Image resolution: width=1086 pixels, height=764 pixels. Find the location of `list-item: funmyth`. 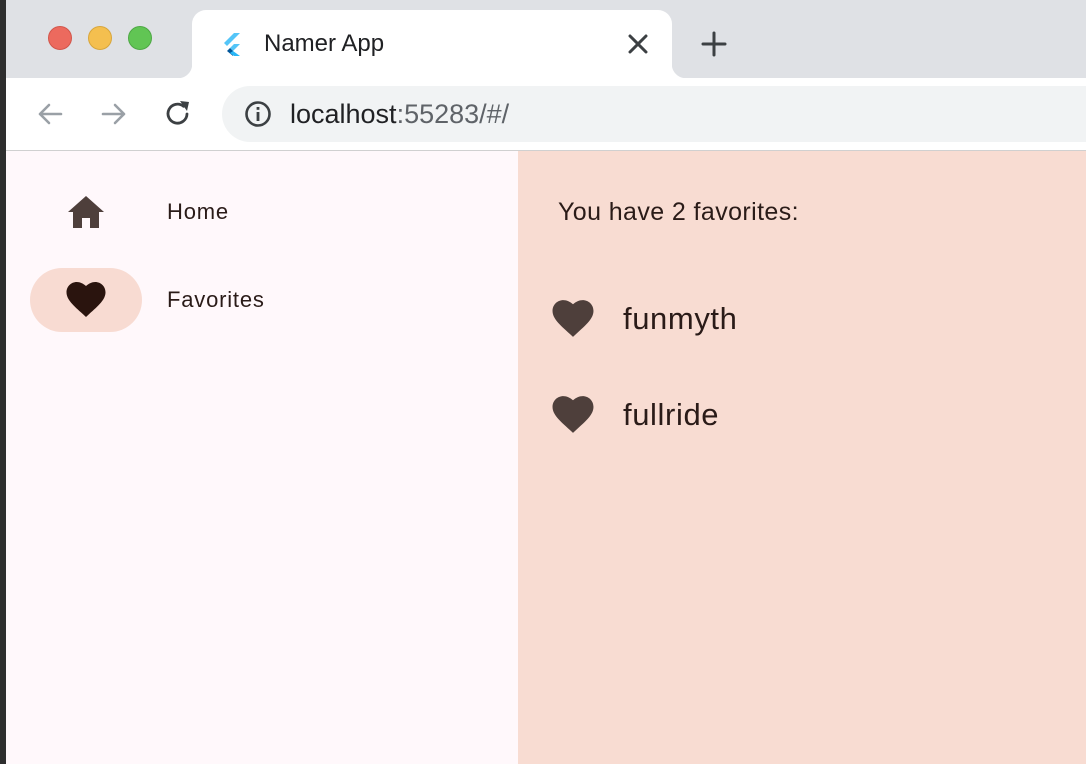

list-item: funmyth is located at coordinates (802, 319).